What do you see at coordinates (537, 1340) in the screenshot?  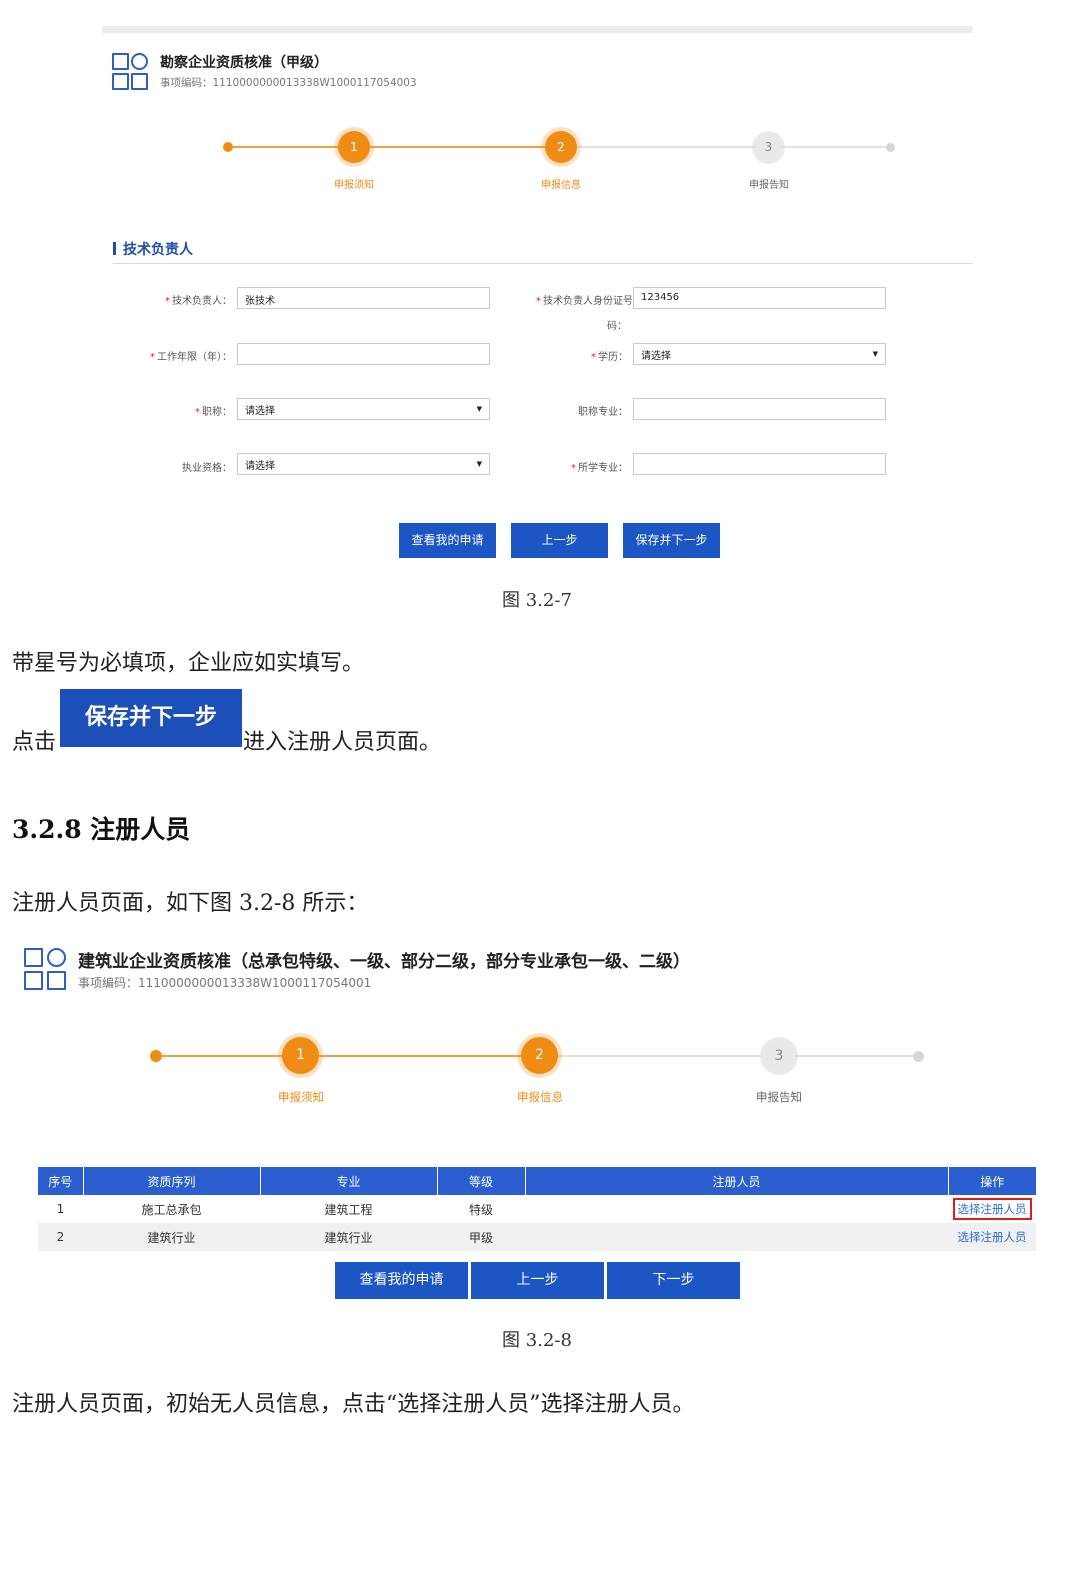 I see `figure-caption: 图 3.2-8` at bounding box center [537, 1340].